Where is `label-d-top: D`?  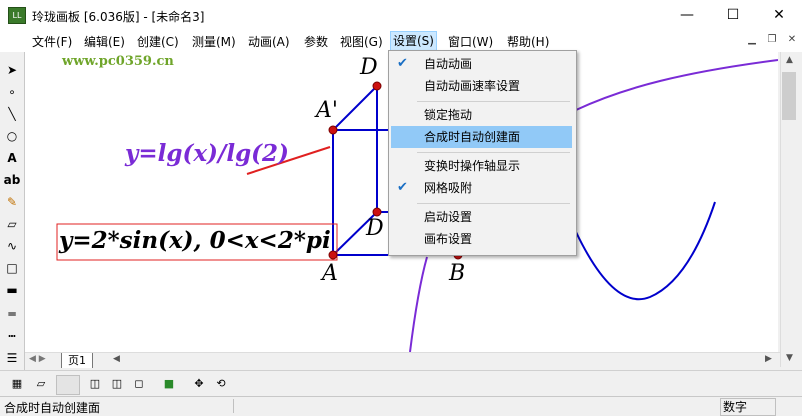
label-d-top: D is located at coordinates (369, 67).